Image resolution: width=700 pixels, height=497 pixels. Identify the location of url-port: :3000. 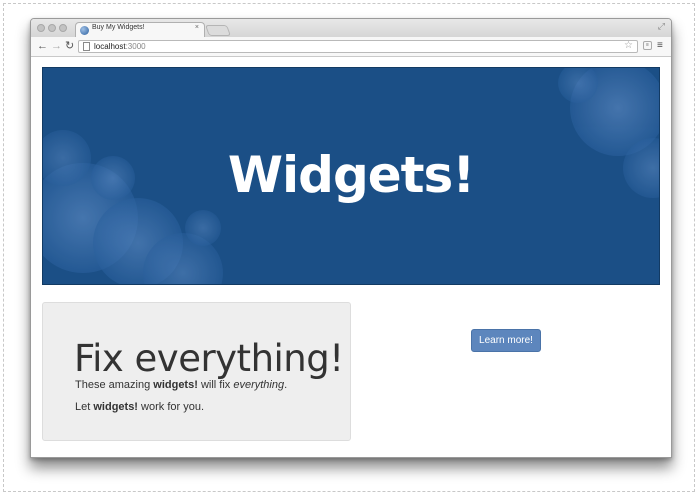
(135, 46).